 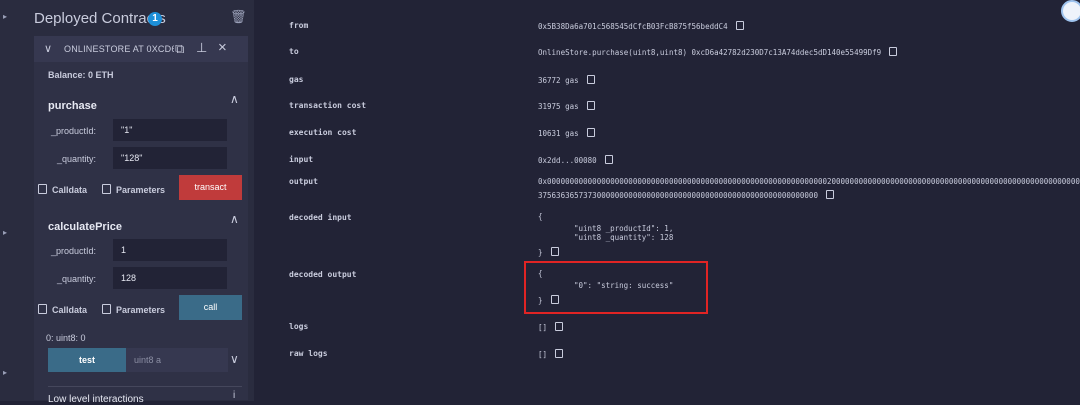 I want to click on transaction-cost-value: 31975 gas, so click(x=566, y=106).